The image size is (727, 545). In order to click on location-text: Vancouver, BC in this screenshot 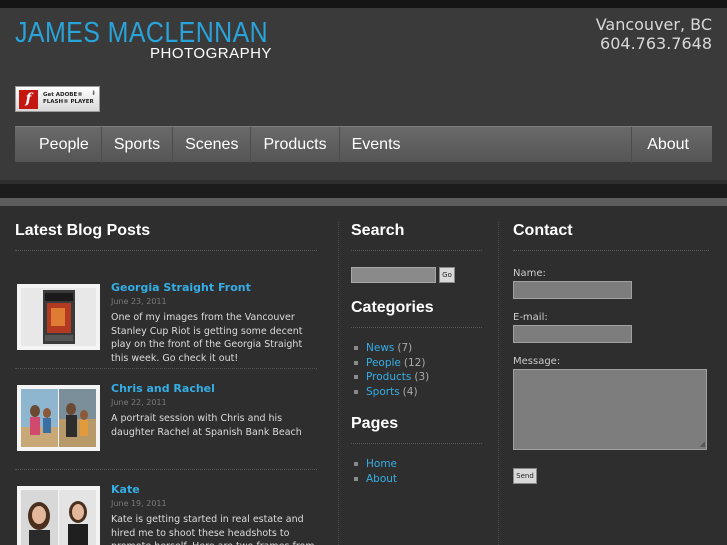, I will do `click(653, 24)`.